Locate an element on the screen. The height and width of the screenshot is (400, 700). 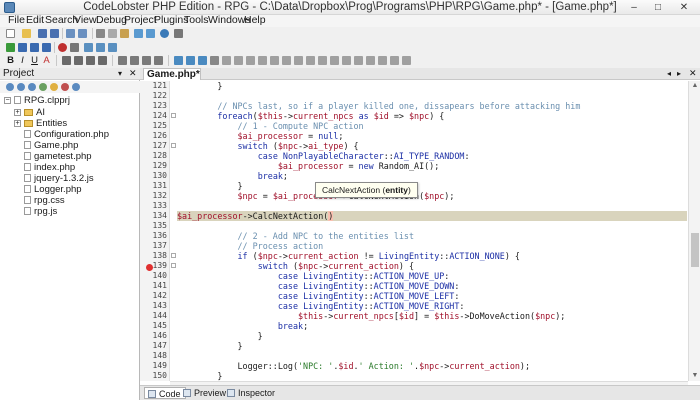
span-icon is located at coordinates (346, 60).